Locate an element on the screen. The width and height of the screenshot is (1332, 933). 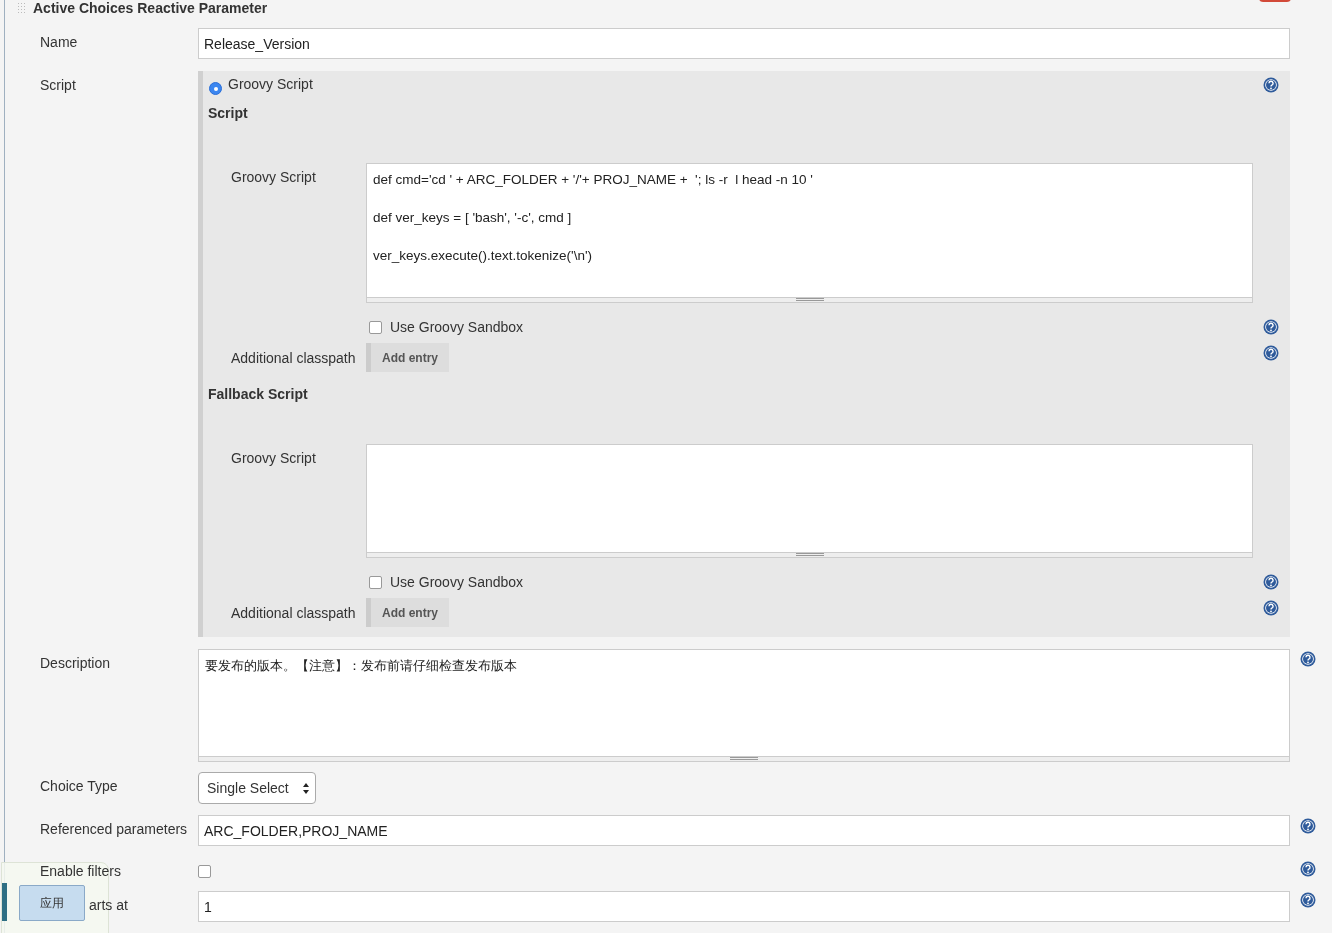
field-label: Enable filters is located at coordinates (80, 870).